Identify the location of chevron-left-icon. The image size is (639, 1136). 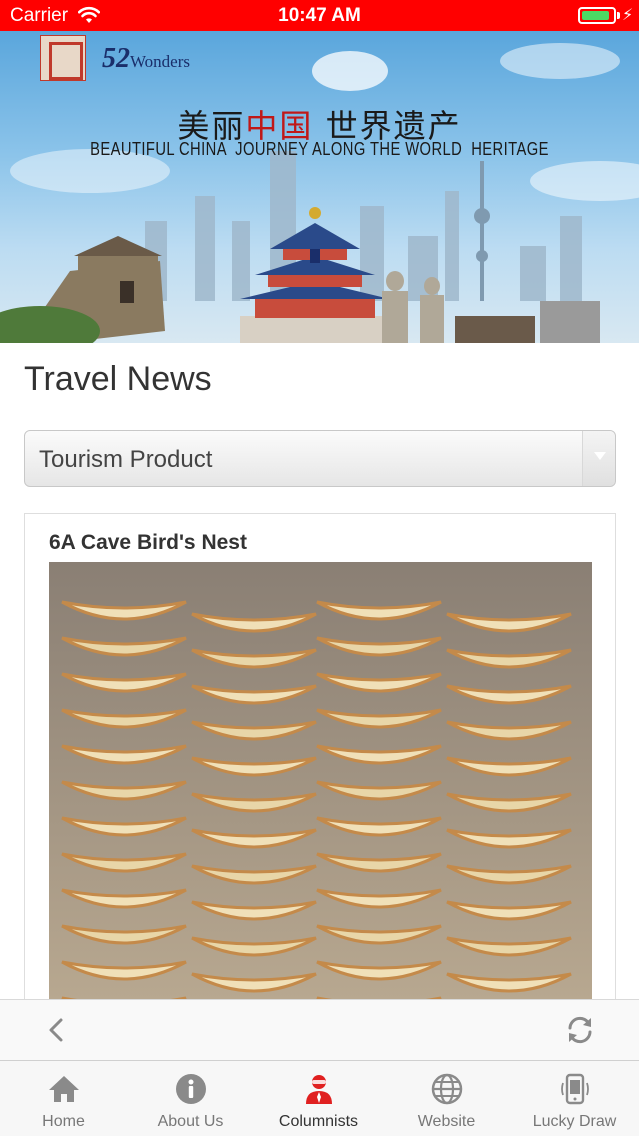
(56, 1030).